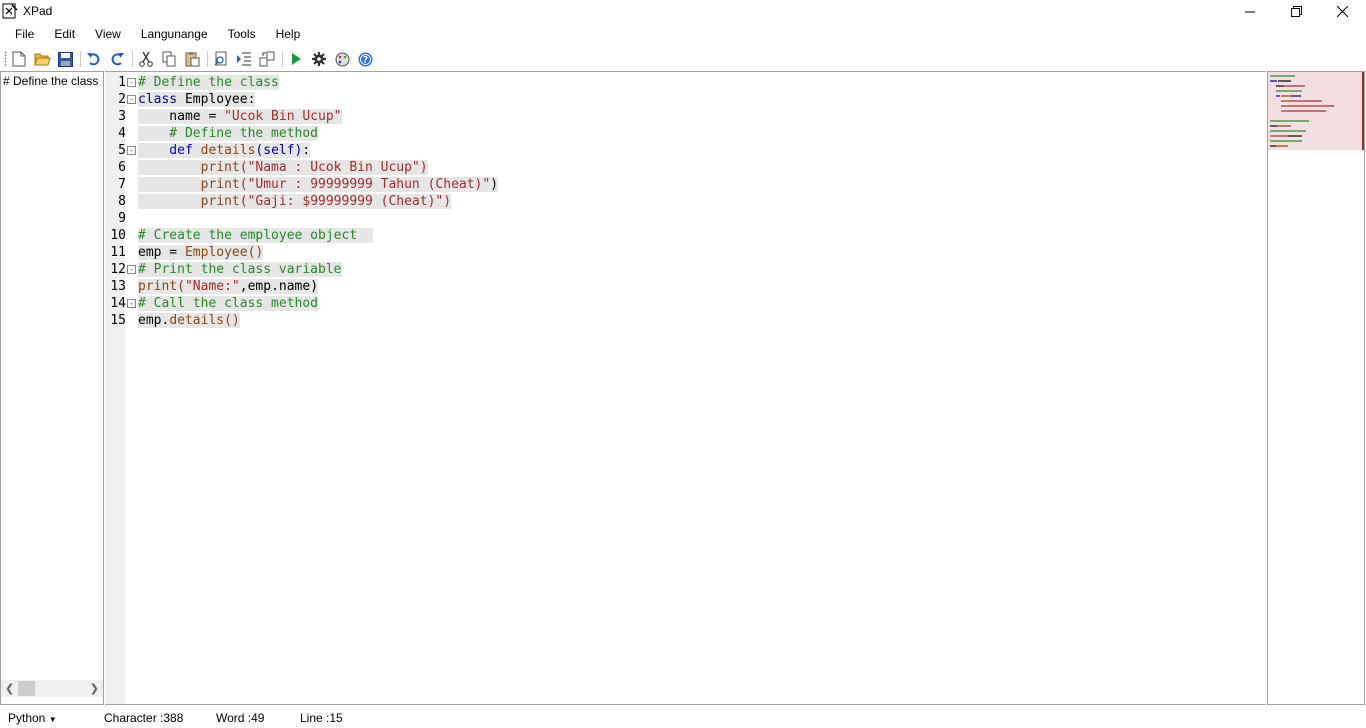 The image size is (1366, 728). What do you see at coordinates (1296, 11) in the screenshot?
I see `restore-button` at bounding box center [1296, 11].